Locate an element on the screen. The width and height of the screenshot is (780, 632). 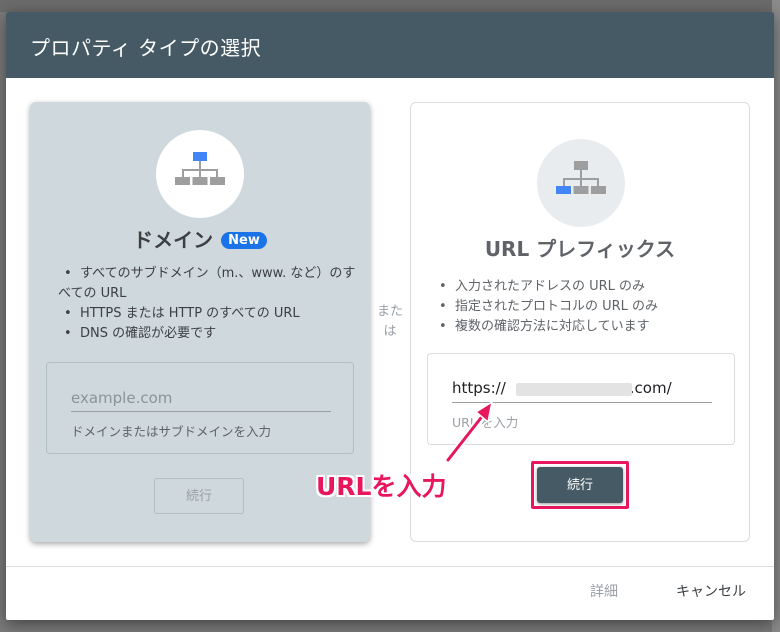
domain-input-box: ドメインまたはサブドメインを入力 is located at coordinates (200, 408).